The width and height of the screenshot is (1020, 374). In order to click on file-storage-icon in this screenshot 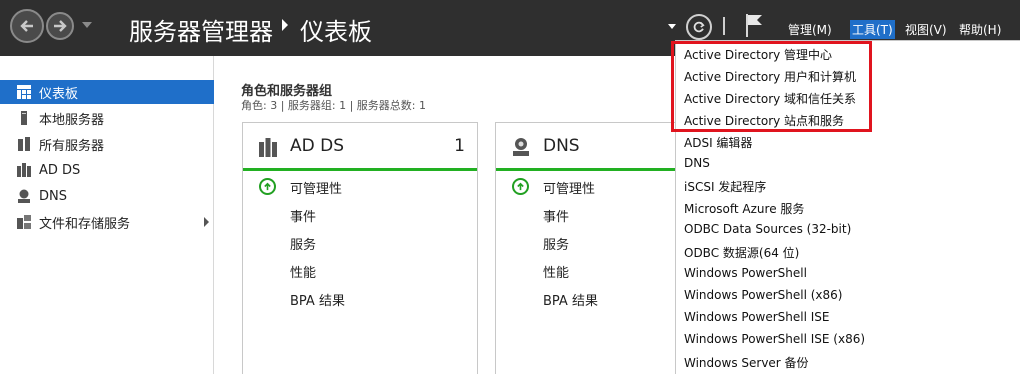, I will do `click(24, 222)`.